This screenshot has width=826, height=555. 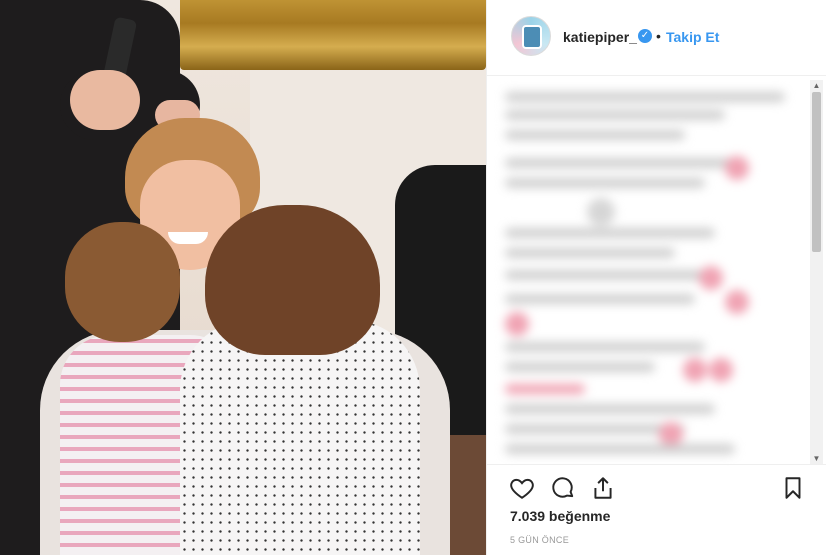 I want to click on photo-child-2-body, so click(x=300, y=437).